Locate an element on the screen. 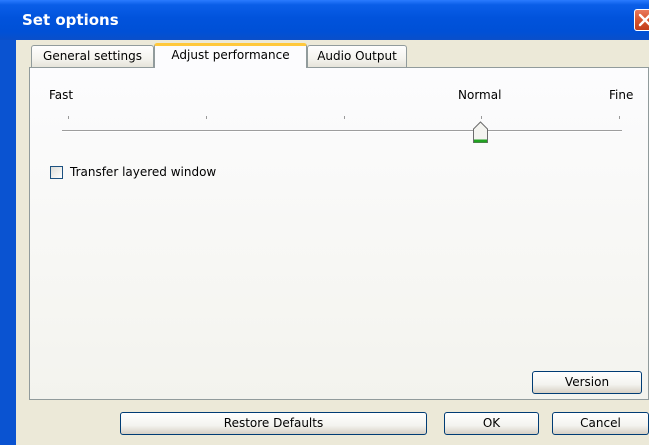 The height and width of the screenshot is (445, 649). transfer-layered-window-checkbox is located at coordinates (56, 172).